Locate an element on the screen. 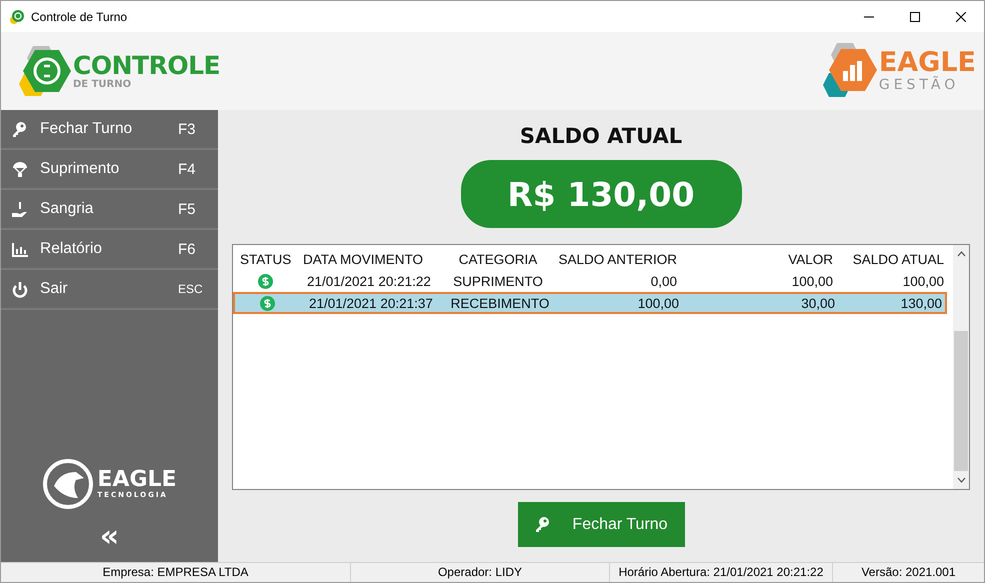  parachute-icon is located at coordinates (20, 169).